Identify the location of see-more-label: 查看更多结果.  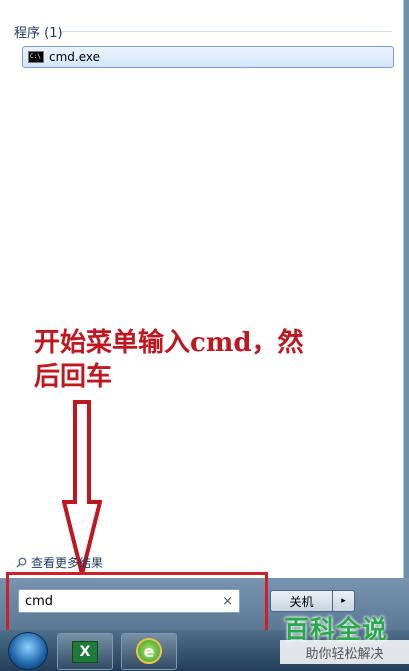
(67, 563).